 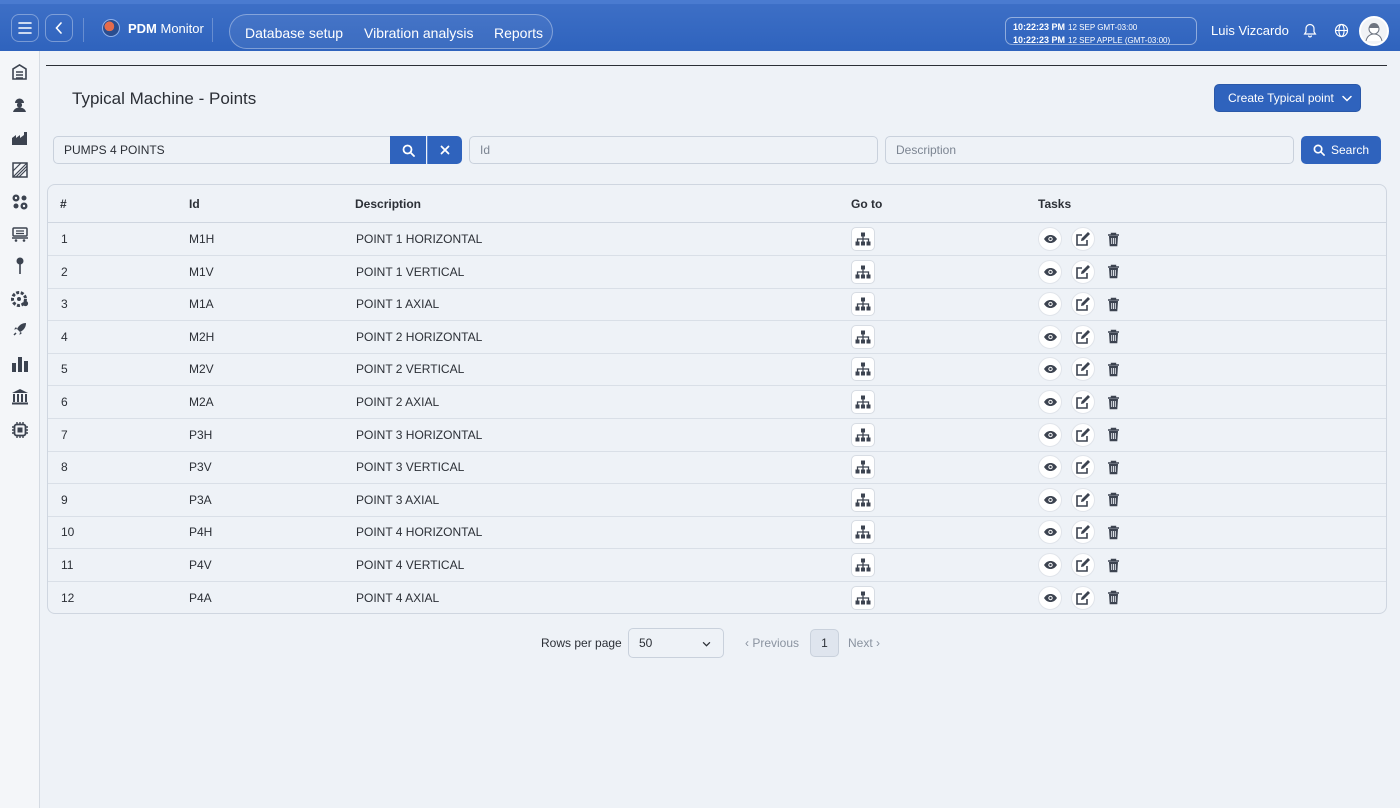 I want to click on sidebar-item-buildings, so click(x=19, y=71).